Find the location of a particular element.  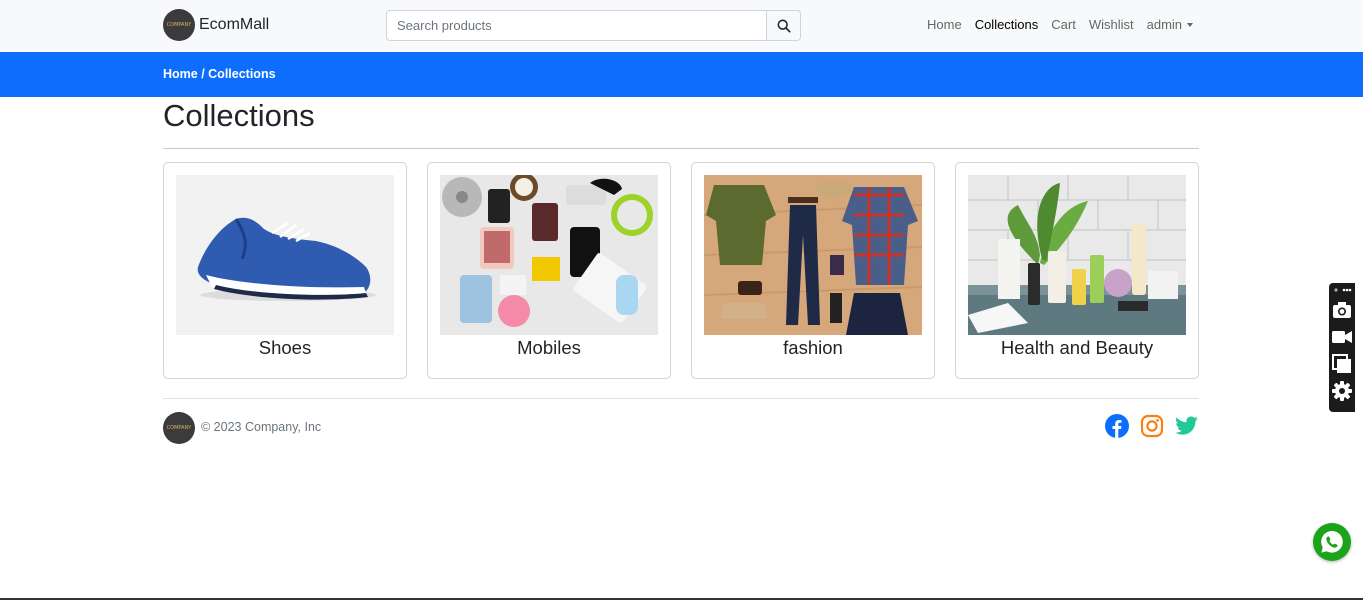

collection-card-mobiles: Mobiles is located at coordinates (549, 270).